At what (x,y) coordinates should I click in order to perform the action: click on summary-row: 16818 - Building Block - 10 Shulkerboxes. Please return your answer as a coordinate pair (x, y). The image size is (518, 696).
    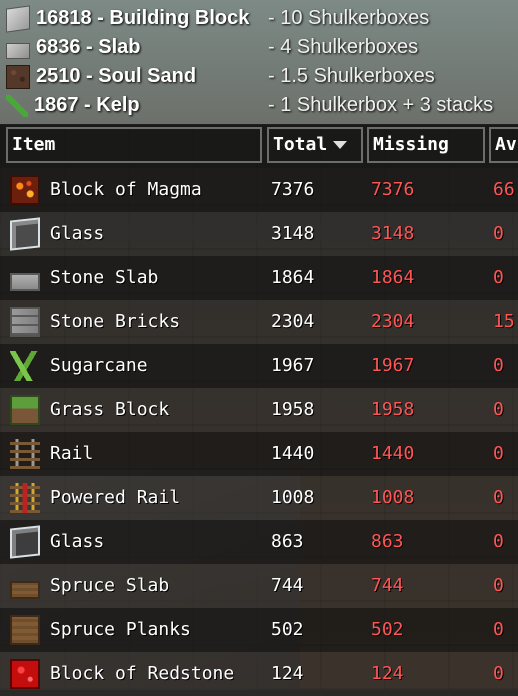
    Looking at the image, I should click on (262, 18).